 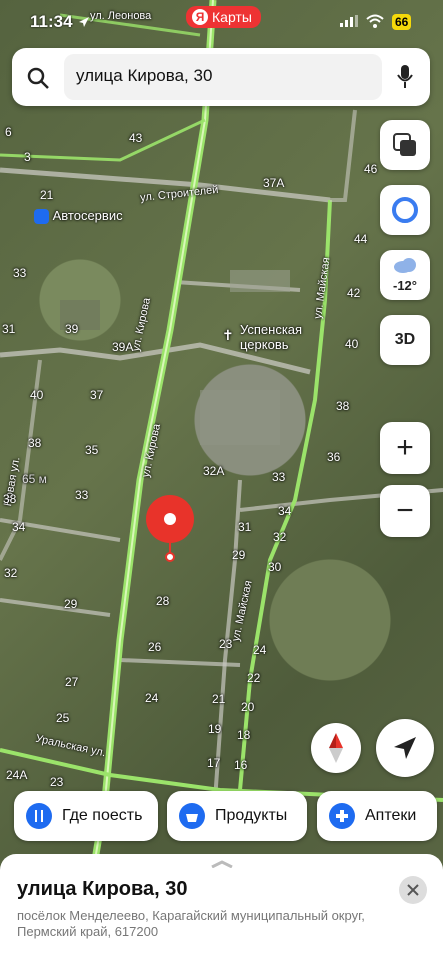 What do you see at coordinates (228, 335) in the screenshot?
I see `cross-icon: ✝` at bounding box center [228, 335].